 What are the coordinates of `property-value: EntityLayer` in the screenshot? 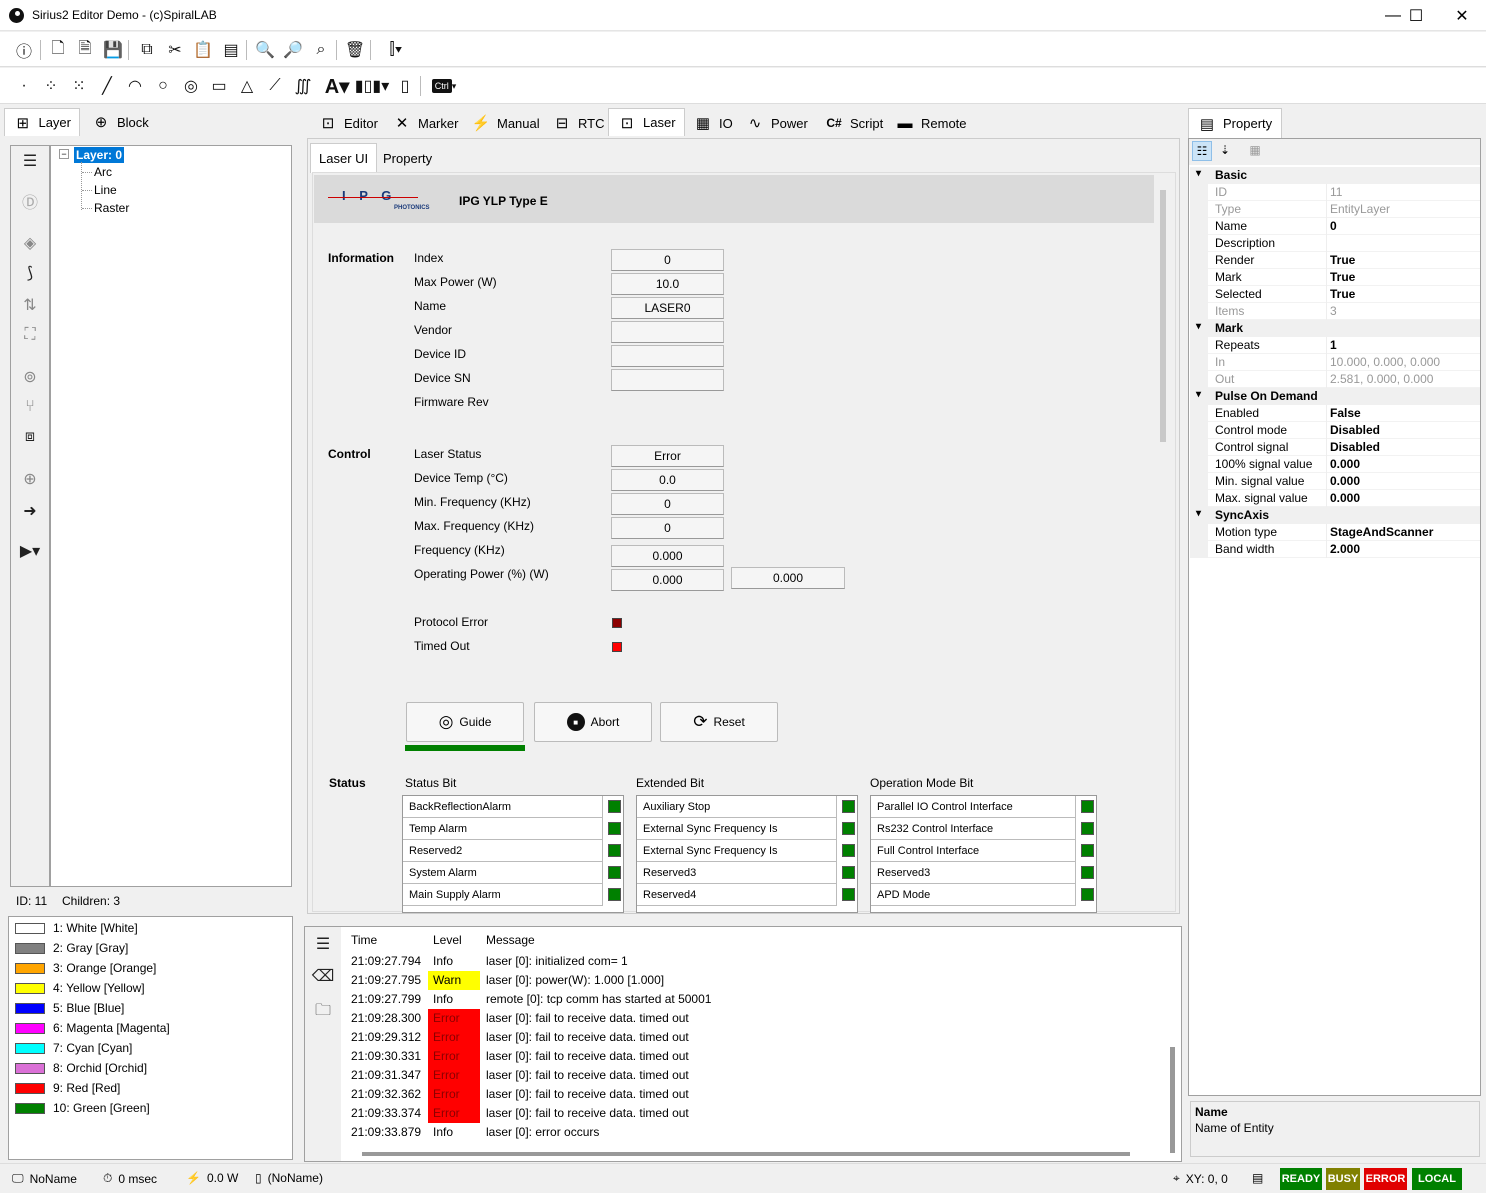 It's located at (1360, 209).